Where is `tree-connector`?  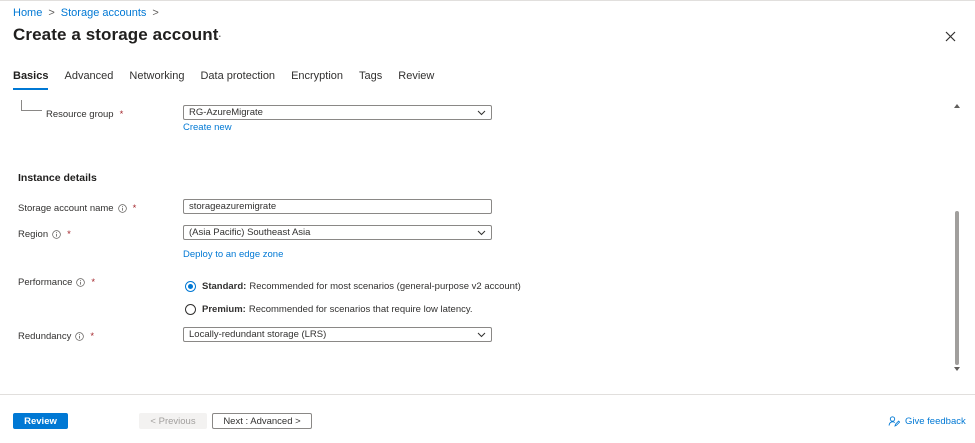
tree-connector is located at coordinates (31, 105).